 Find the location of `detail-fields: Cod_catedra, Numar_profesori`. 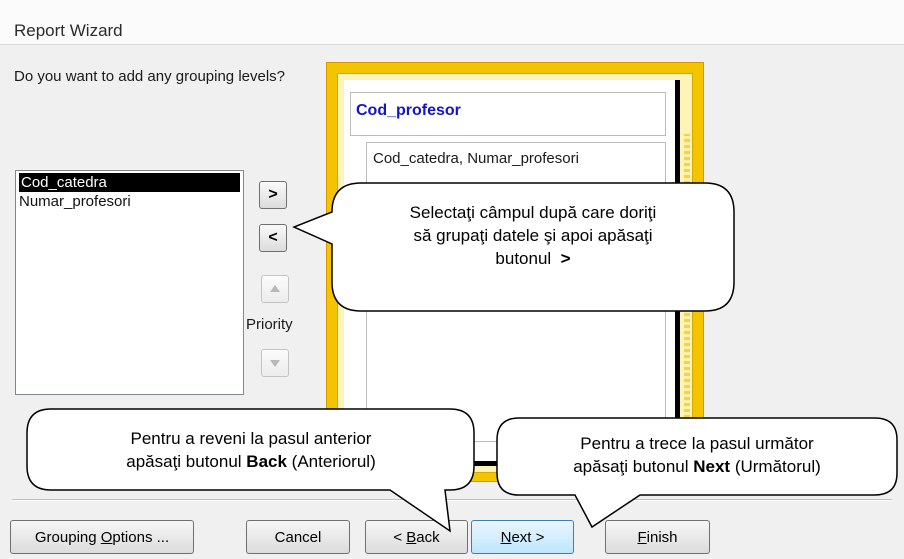

detail-fields: Cod_catedra, Numar_profesori is located at coordinates (476, 158).